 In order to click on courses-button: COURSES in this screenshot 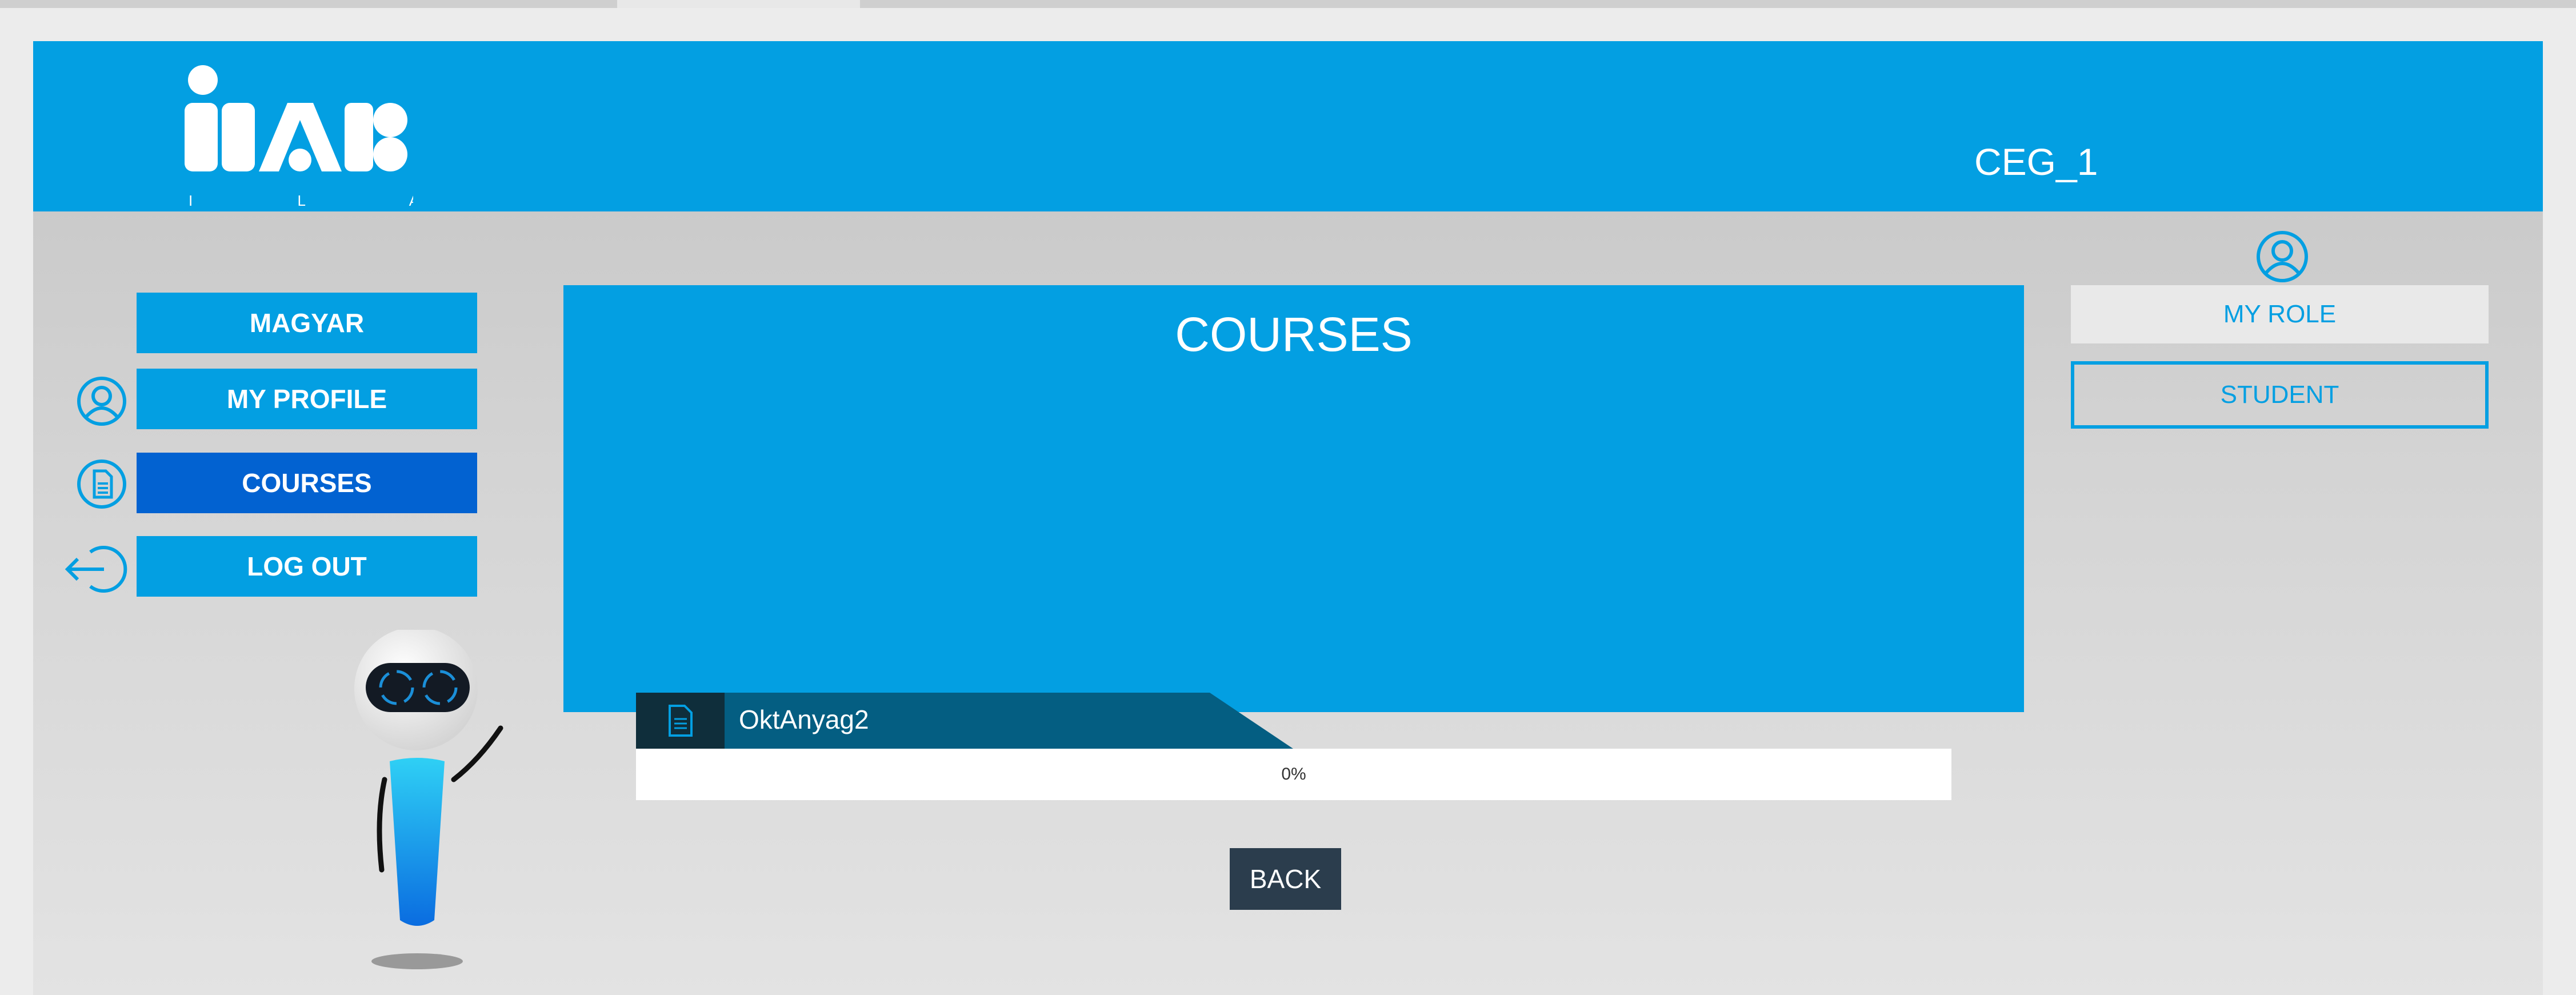, I will do `click(307, 483)`.